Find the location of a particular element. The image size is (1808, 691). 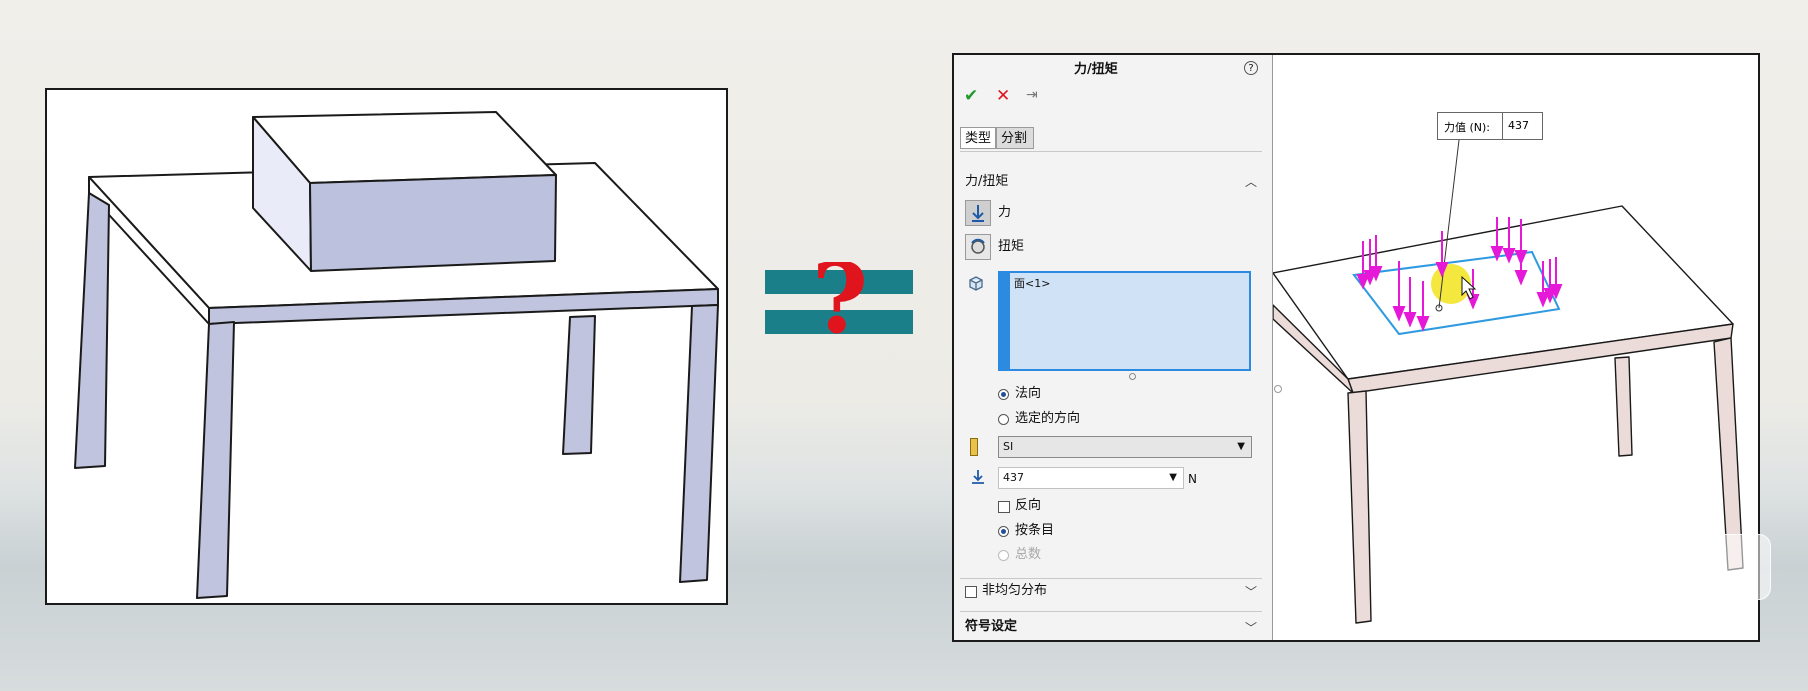

tab-type-label: 类型 is located at coordinates (978, 138).